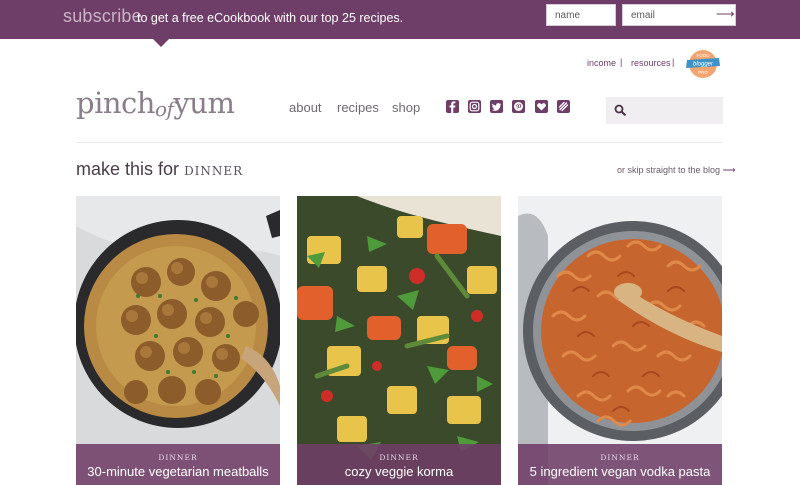 The image size is (800, 485). I want to click on recipe-caption: DINNER cozy veggie korma, so click(399, 464).